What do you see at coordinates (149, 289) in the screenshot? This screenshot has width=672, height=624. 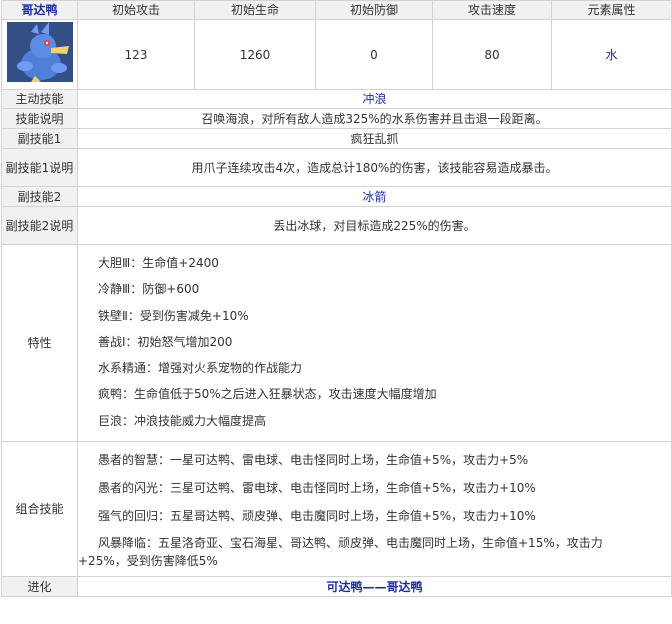 I see `trait-item: 冷静Ⅲ：防御+600` at bounding box center [149, 289].